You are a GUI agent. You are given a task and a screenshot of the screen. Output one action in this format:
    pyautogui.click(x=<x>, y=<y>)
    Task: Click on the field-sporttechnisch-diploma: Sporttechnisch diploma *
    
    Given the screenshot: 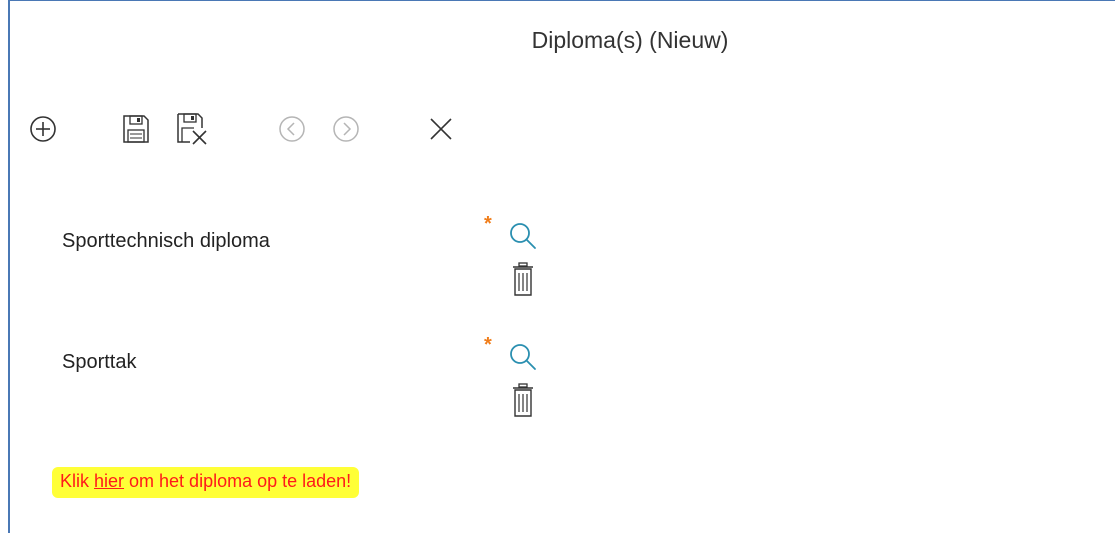 What is the action you would take?
    pyautogui.click(x=310, y=258)
    